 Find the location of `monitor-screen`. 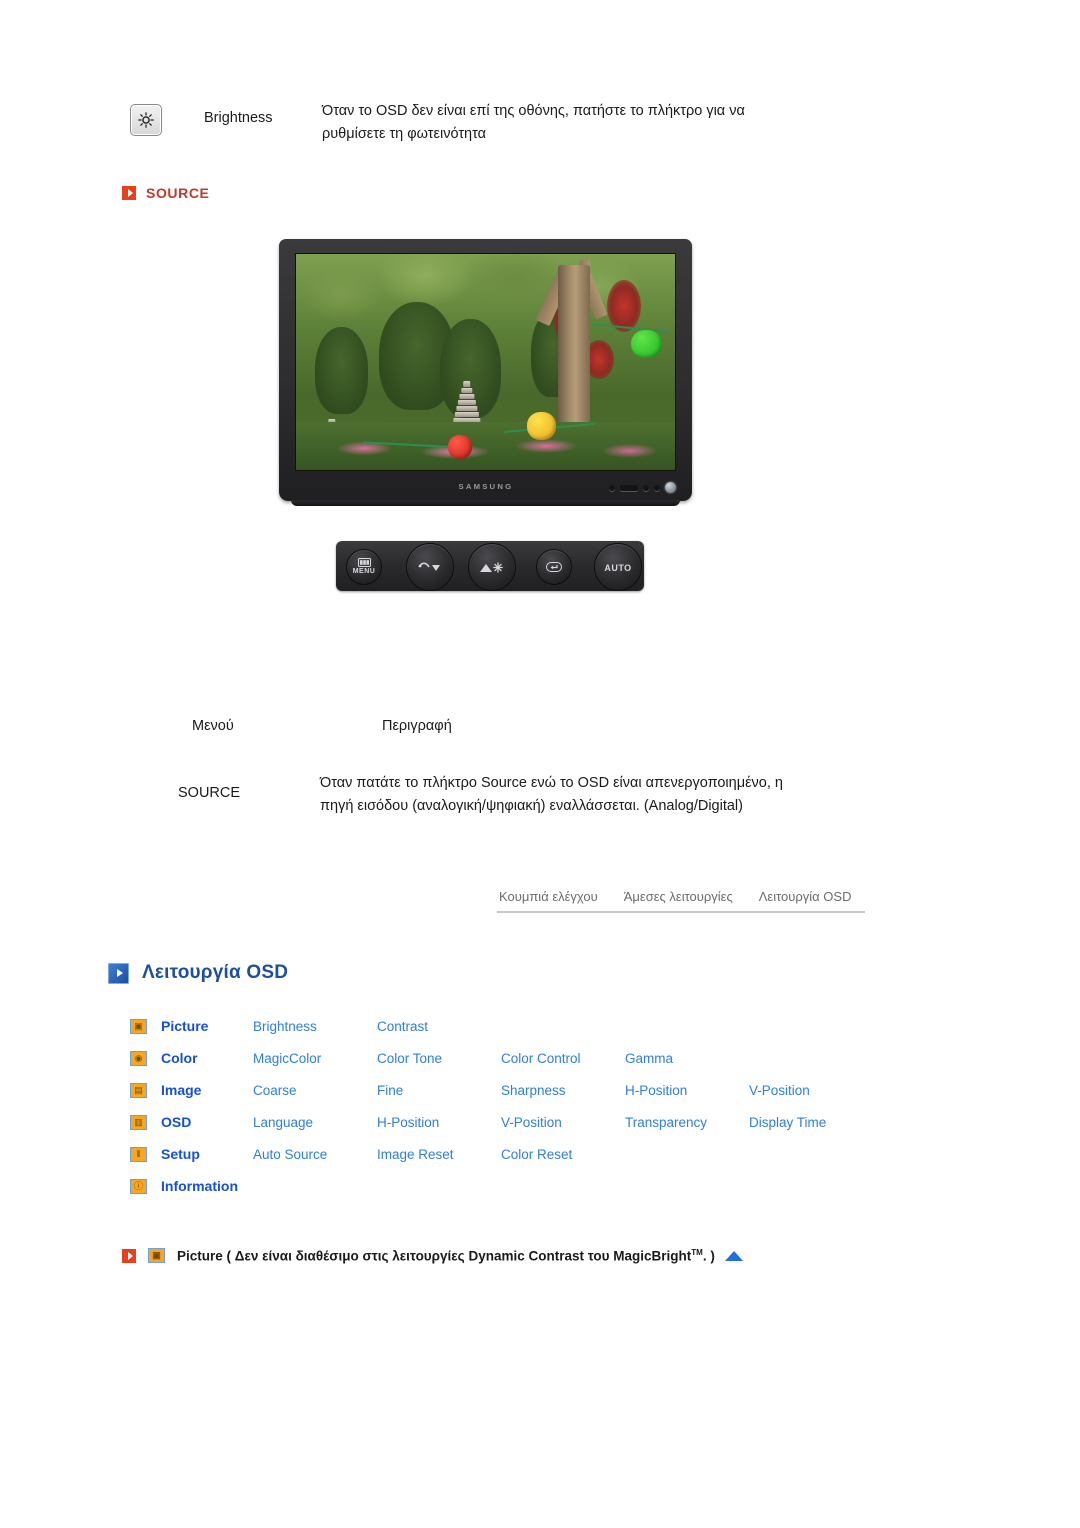

monitor-screen is located at coordinates (485, 362).